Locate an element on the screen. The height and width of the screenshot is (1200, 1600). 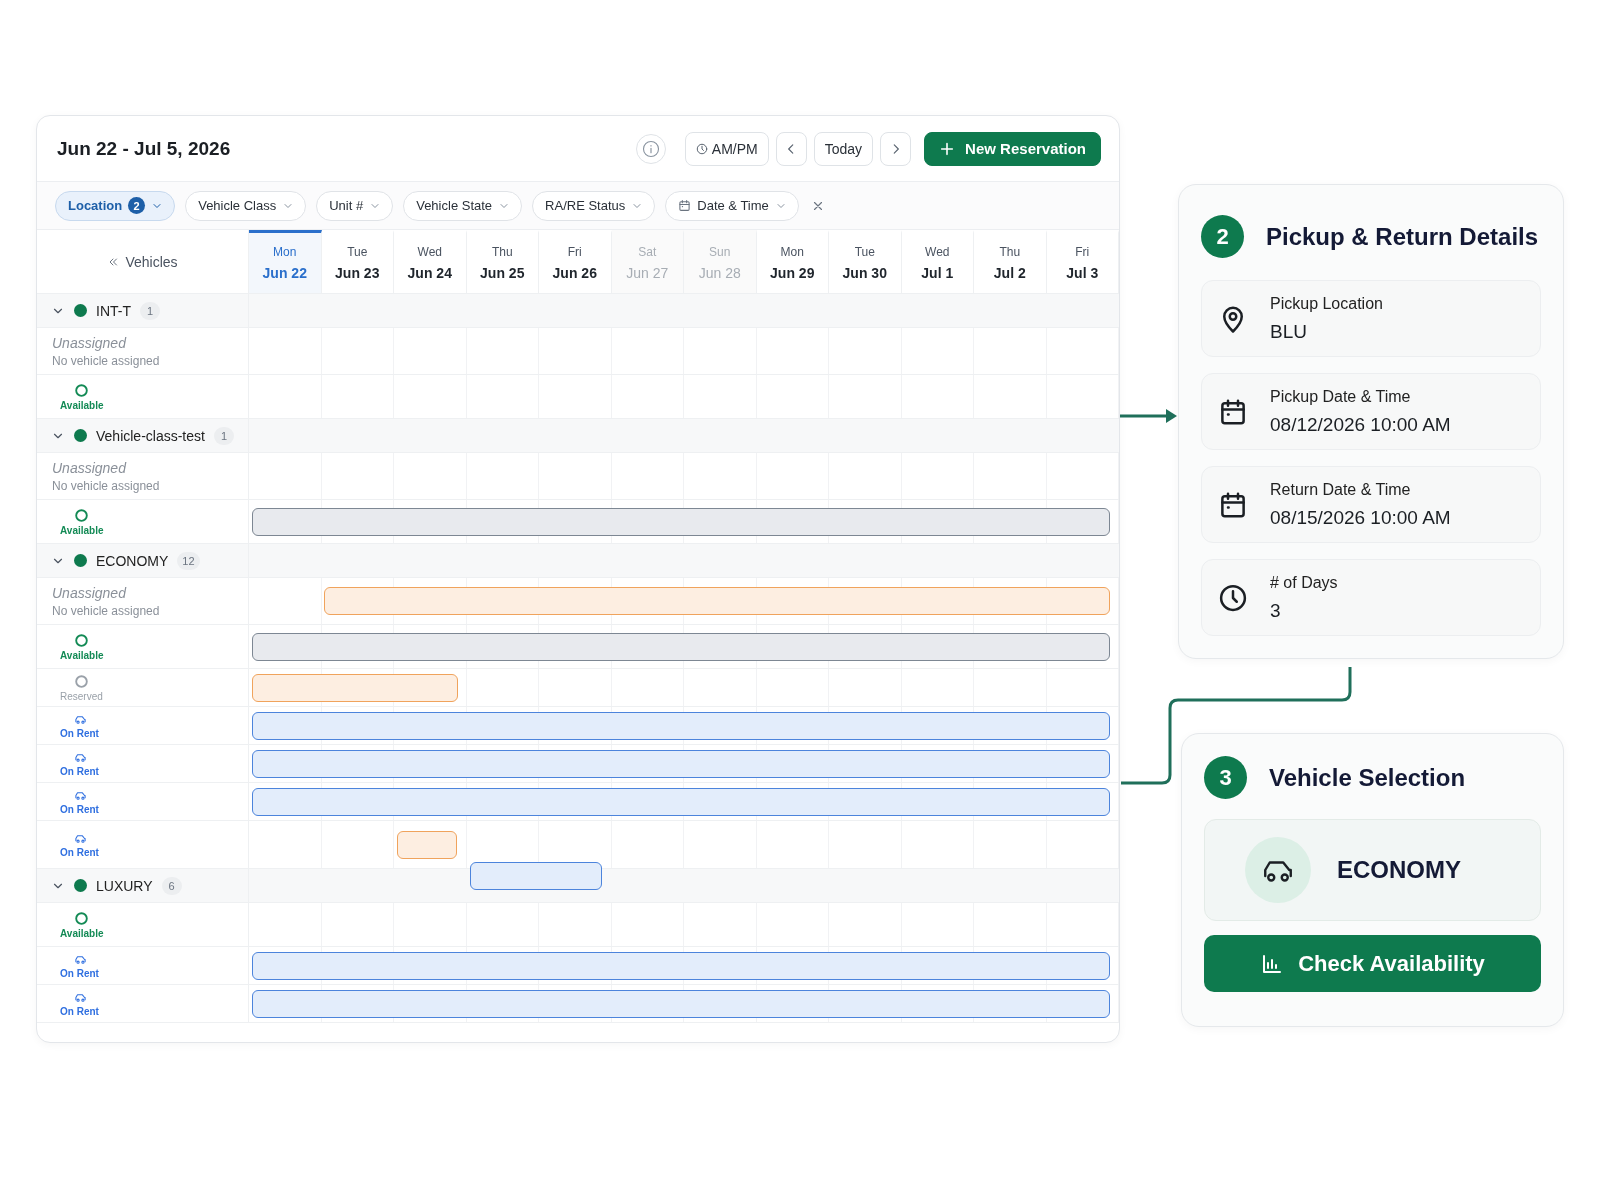
vehicle-card: ECONOMY is located at coordinates (1372, 870).